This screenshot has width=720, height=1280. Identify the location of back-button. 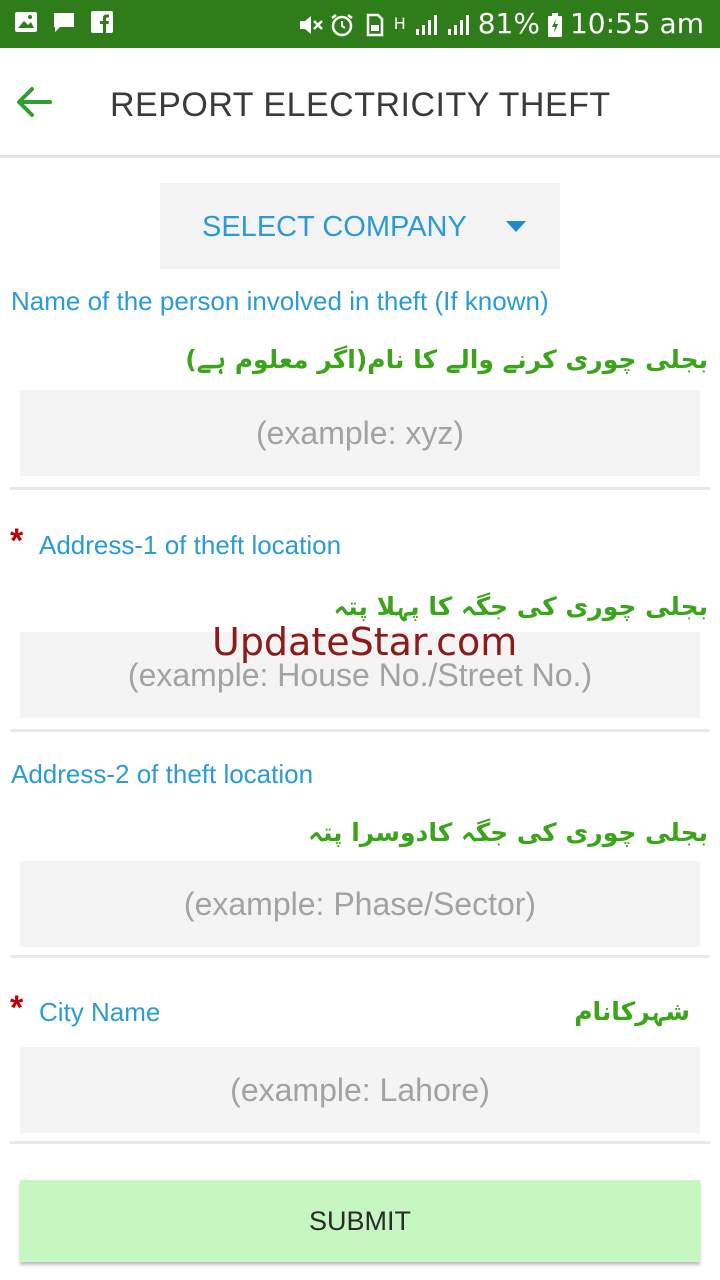
(34, 102).